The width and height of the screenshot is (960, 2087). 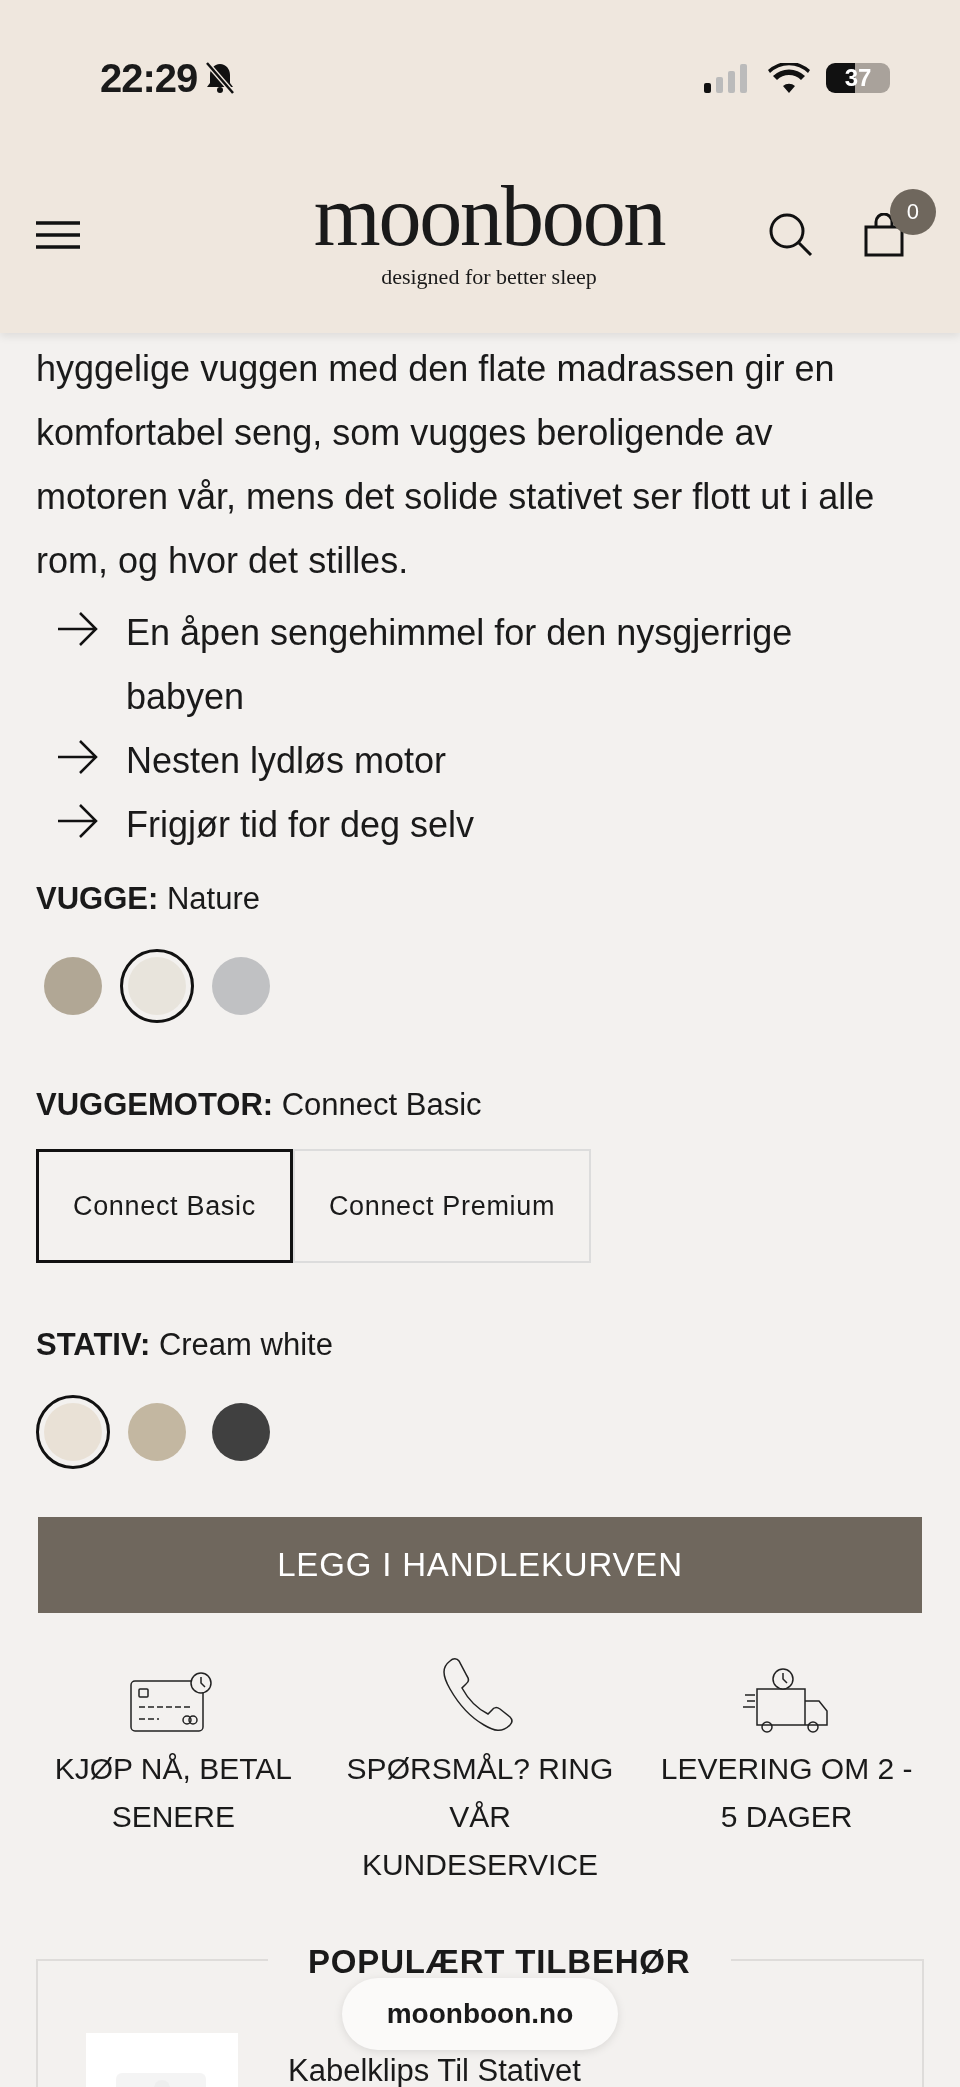 What do you see at coordinates (480, 1565) in the screenshot?
I see `add-to-cart-button: LEGG I HANDLEKURVEN` at bounding box center [480, 1565].